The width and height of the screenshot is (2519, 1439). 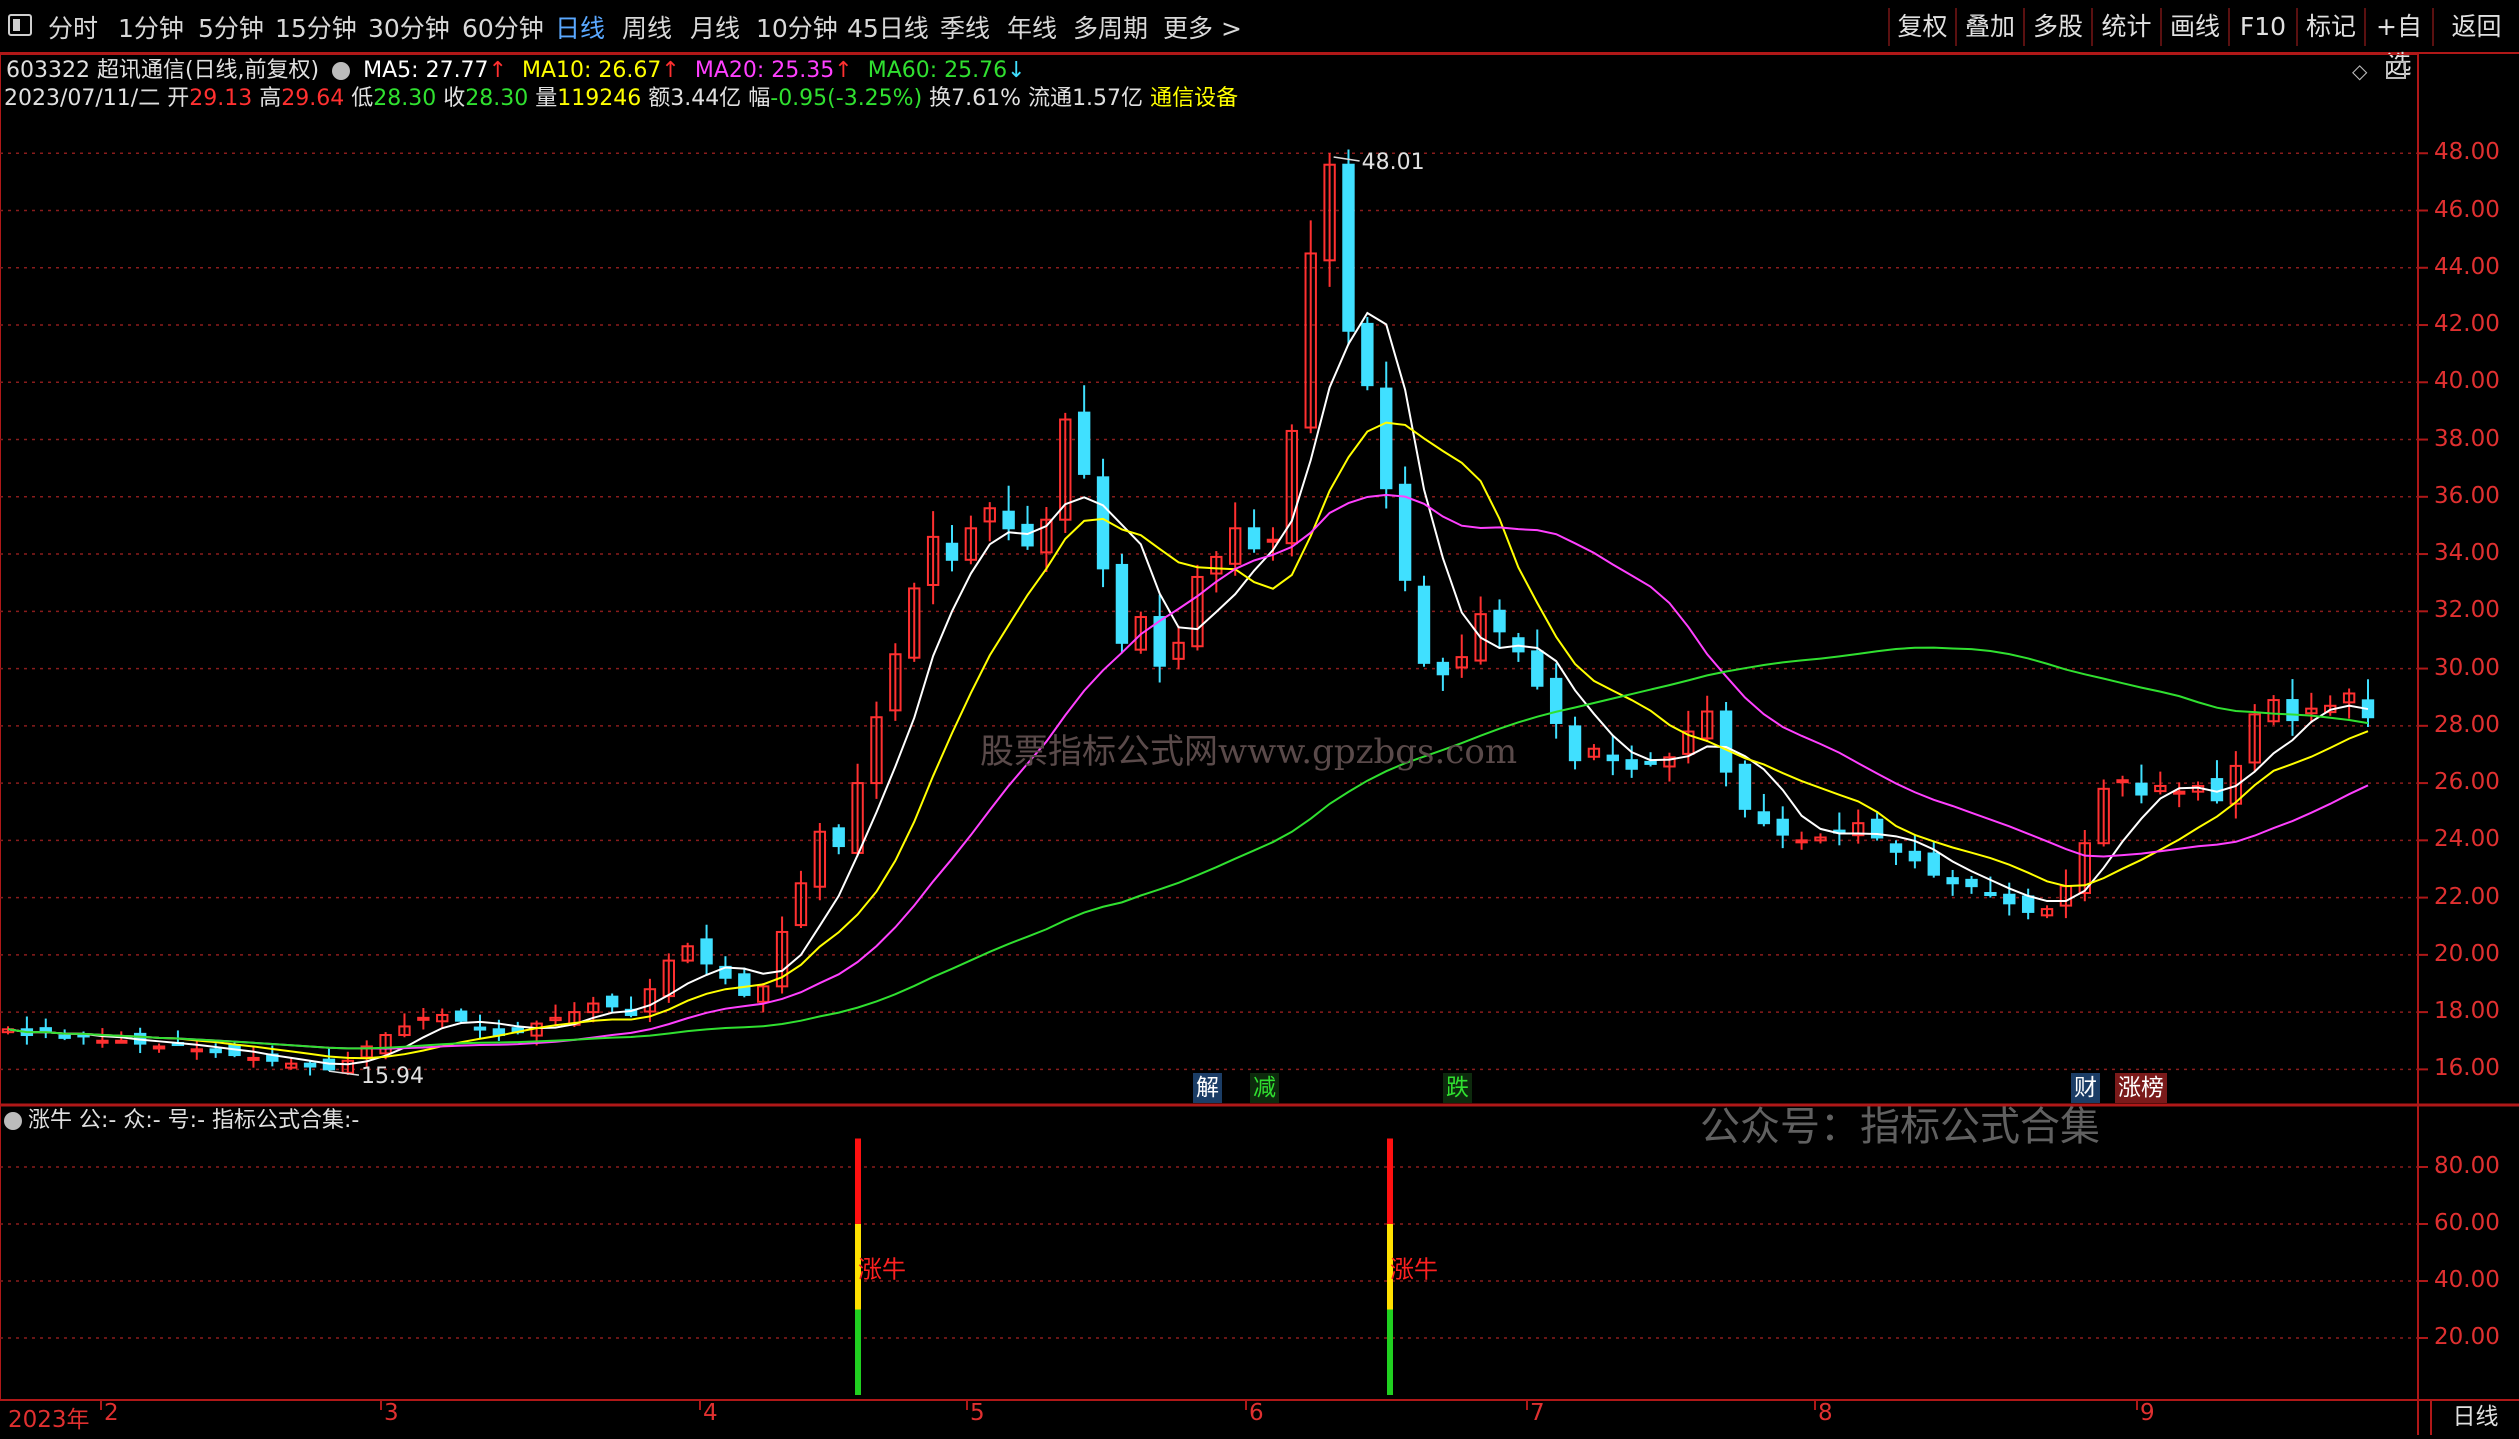 I want to click on event-marker-4: 涨榜, so click(x=2141, y=1088).